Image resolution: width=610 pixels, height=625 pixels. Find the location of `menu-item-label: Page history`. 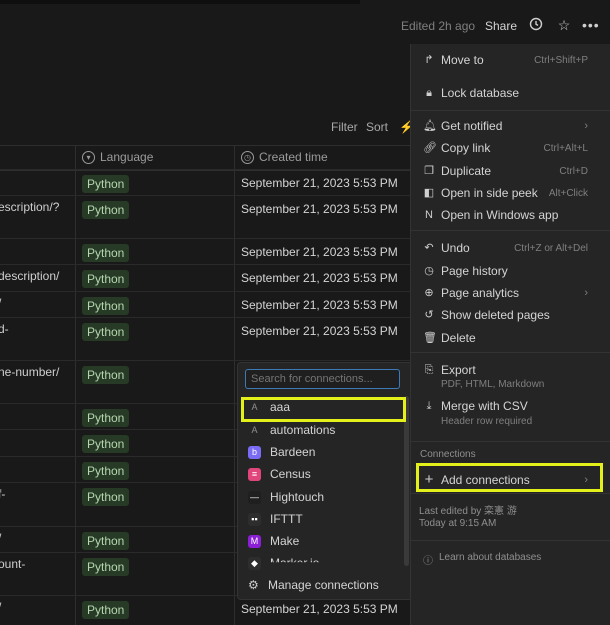

menu-item-label: Page history is located at coordinates (474, 271).